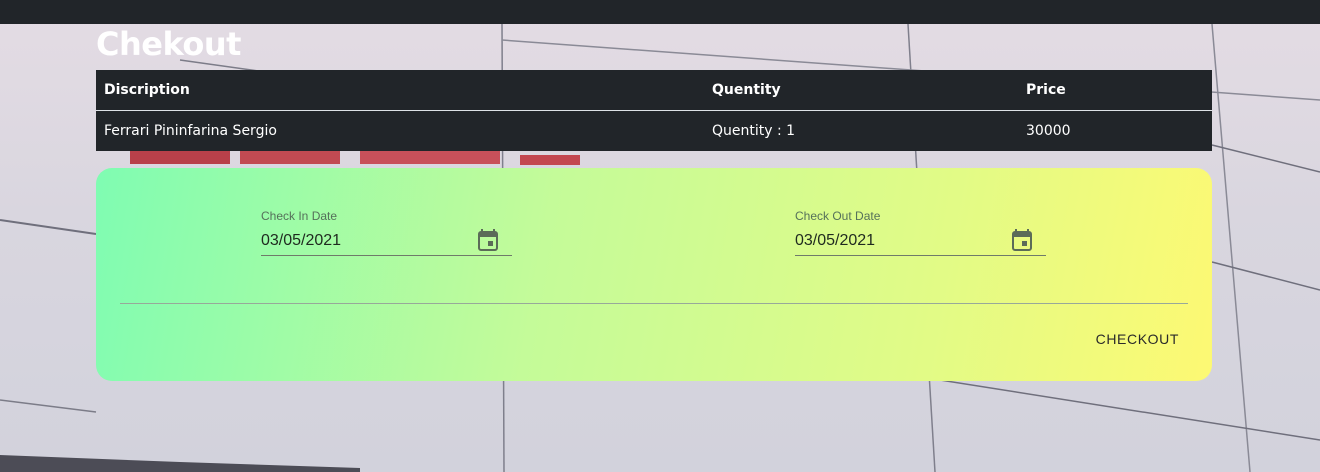  What do you see at coordinates (190, 131) in the screenshot?
I see `cell-description: Ferrari Pininfarina Sergio` at bounding box center [190, 131].